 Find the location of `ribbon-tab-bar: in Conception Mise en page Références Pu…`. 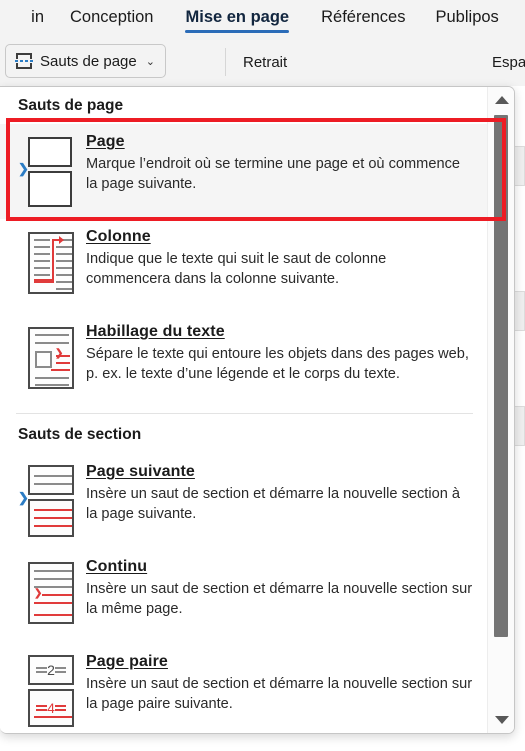

ribbon-tab-bar: in Conception Mise en page Références Pu… is located at coordinates (262, 20).